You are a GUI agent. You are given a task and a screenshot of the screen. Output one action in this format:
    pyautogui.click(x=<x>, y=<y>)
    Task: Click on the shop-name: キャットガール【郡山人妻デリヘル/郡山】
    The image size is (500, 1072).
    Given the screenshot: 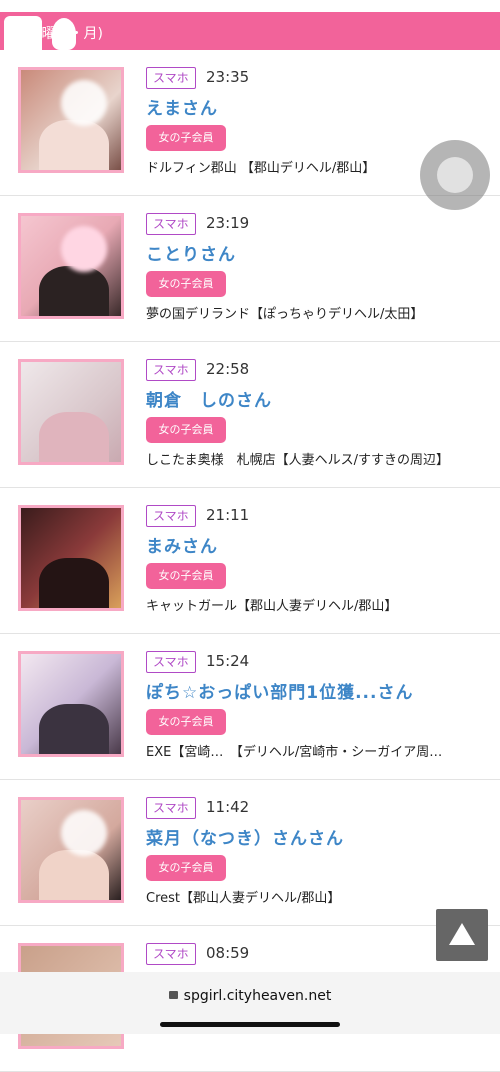 What is the action you would take?
    pyautogui.click(x=321, y=604)
    